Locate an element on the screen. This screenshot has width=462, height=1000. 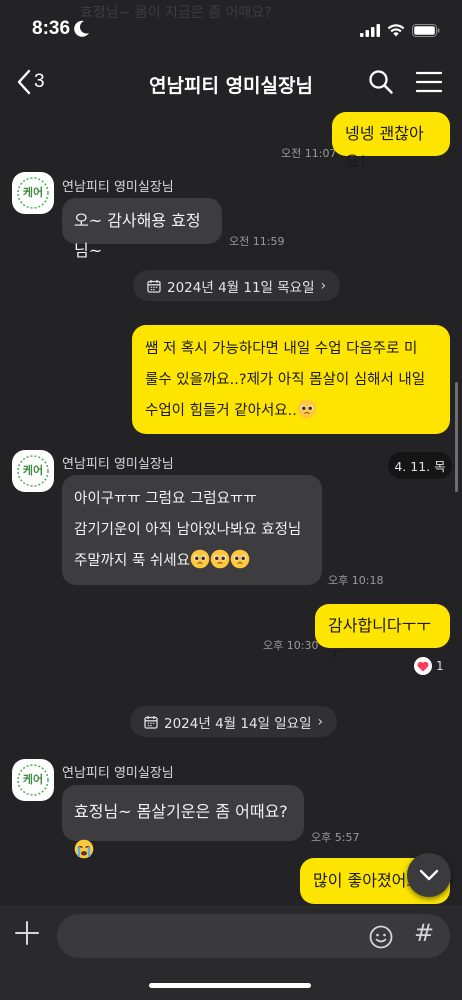
floating-date-badge: 4. 11. 목 is located at coordinates (420, 465).